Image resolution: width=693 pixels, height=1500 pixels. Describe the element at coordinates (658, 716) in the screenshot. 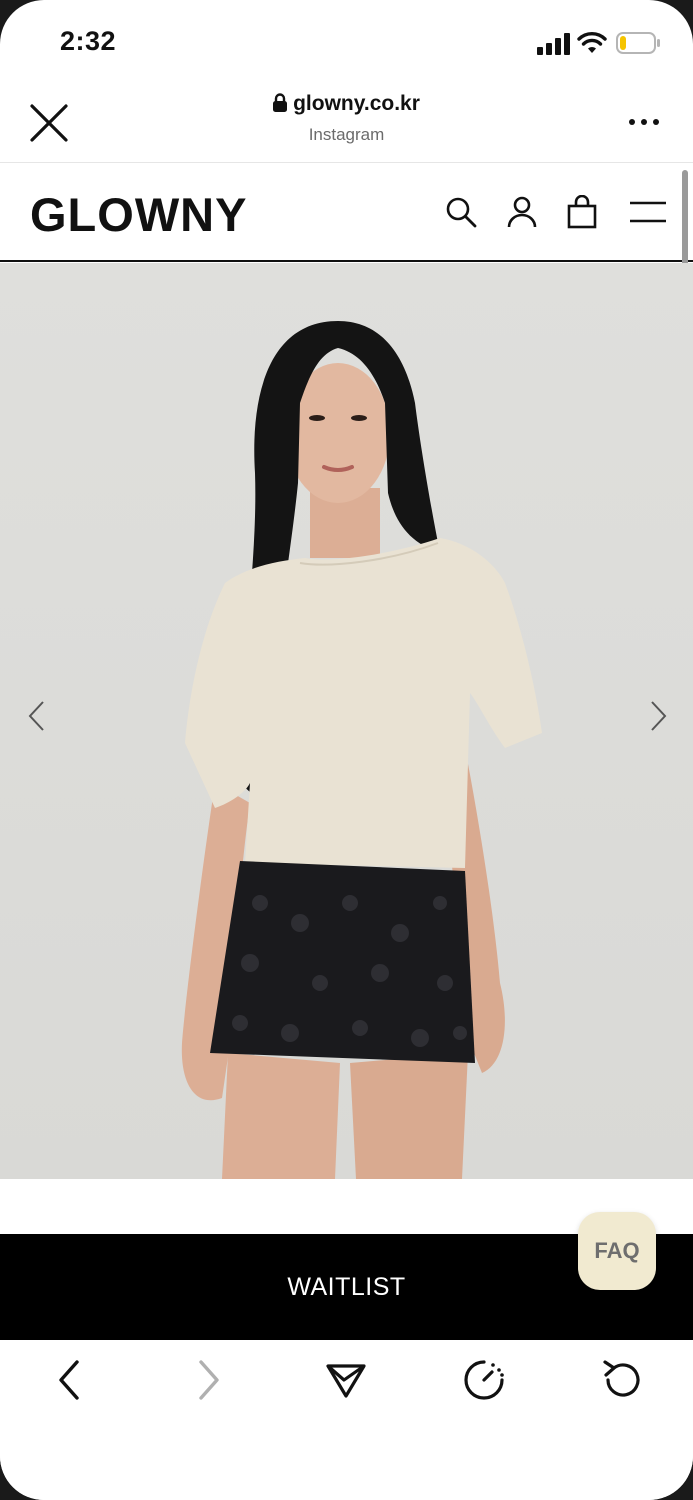

I see `carousel-next-icon` at that location.